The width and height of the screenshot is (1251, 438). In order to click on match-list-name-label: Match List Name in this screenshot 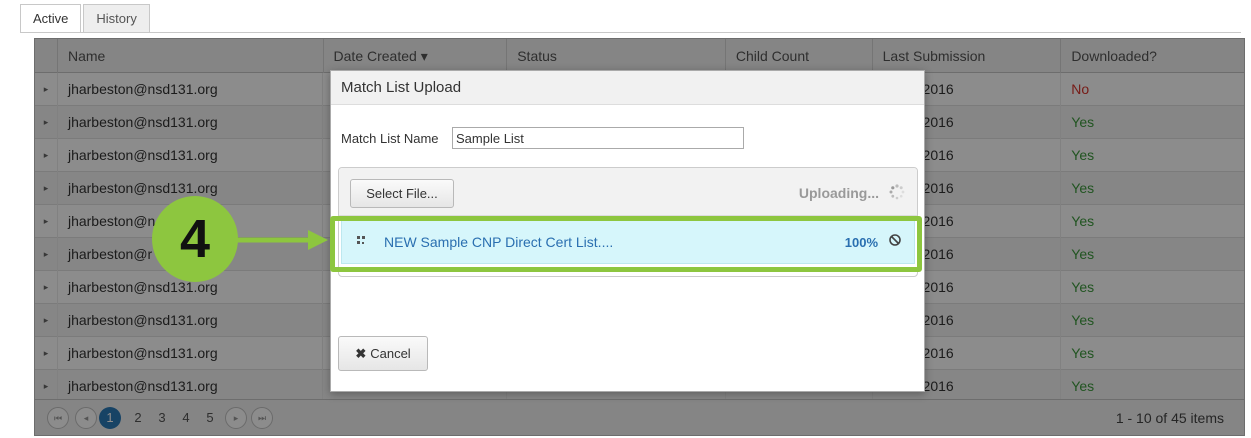, I will do `click(390, 138)`.